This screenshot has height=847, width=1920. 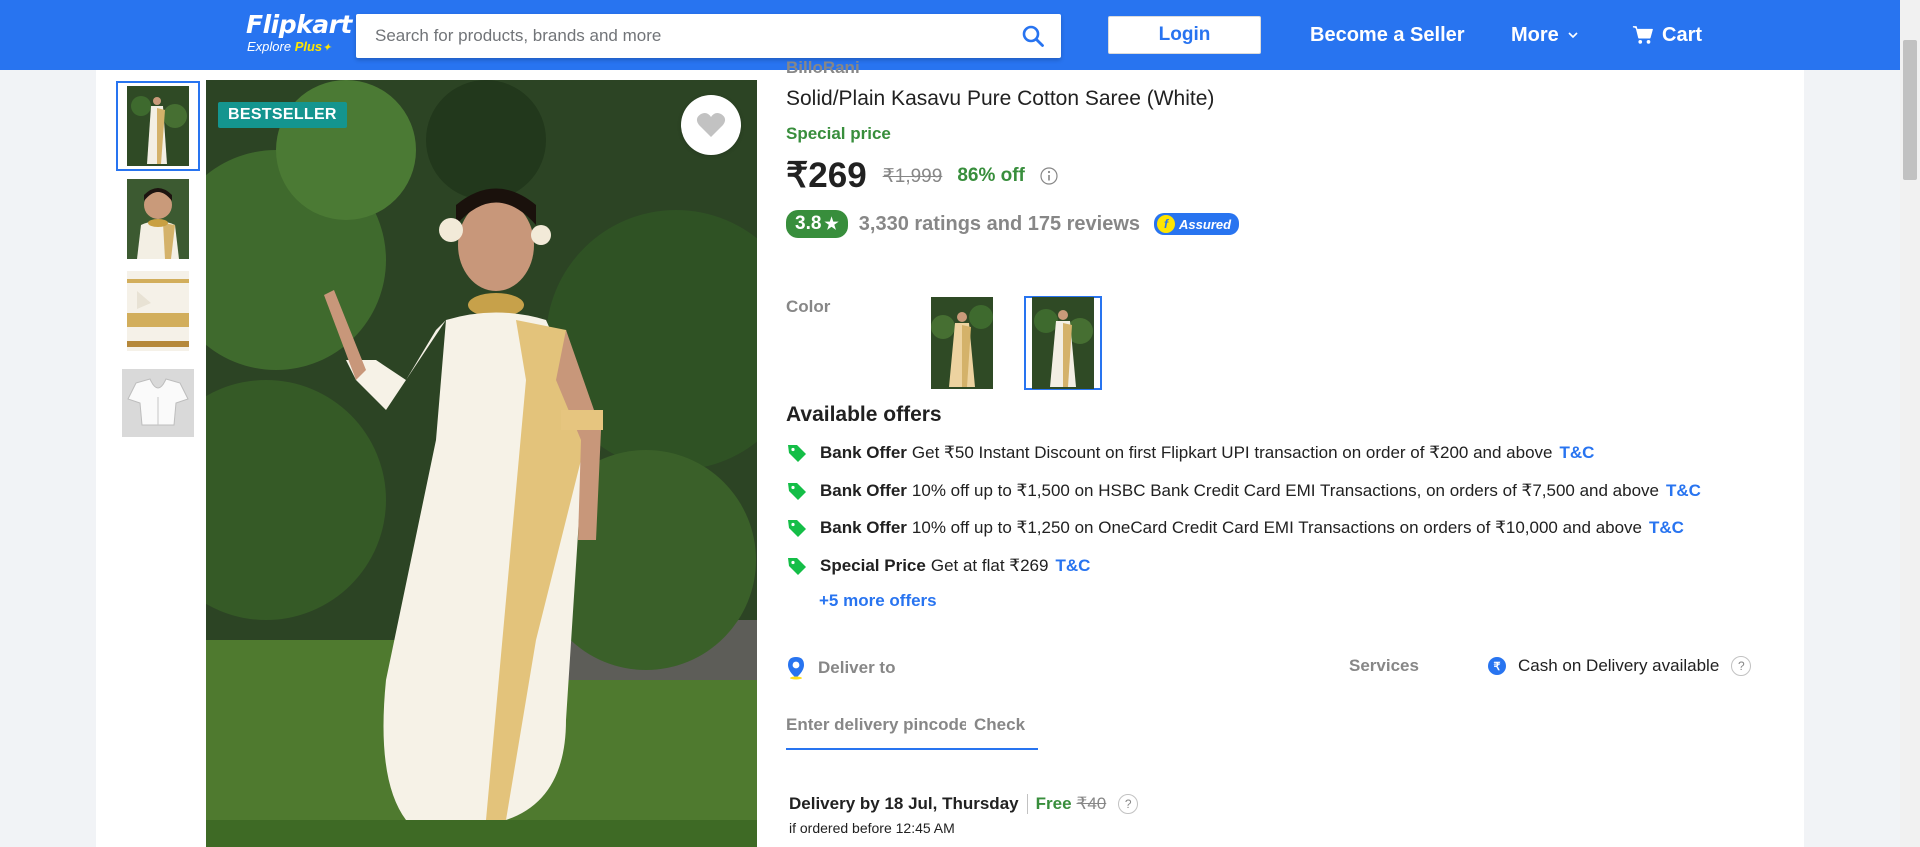 I want to click on rating-value: 3.8, so click(x=808, y=223).